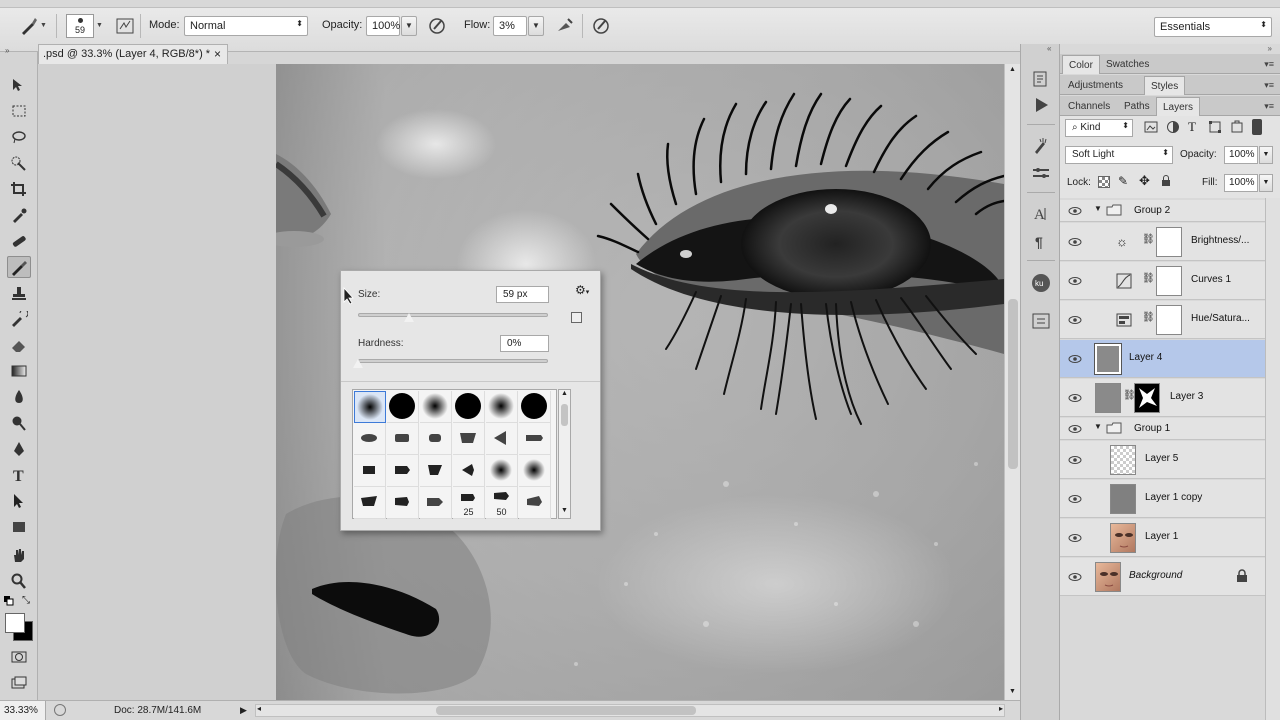 The width and height of the screenshot is (1280, 720). What do you see at coordinates (19, 555) in the screenshot?
I see `hand-tool-icon` at bounding box center [19, 555].